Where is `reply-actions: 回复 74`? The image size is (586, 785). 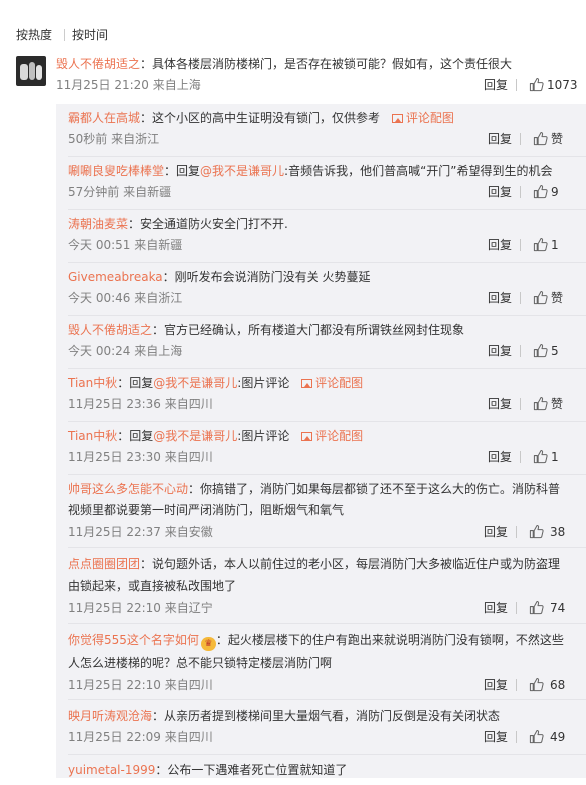 reply-actions: 回复 74 is located at coordinates (534, 608).